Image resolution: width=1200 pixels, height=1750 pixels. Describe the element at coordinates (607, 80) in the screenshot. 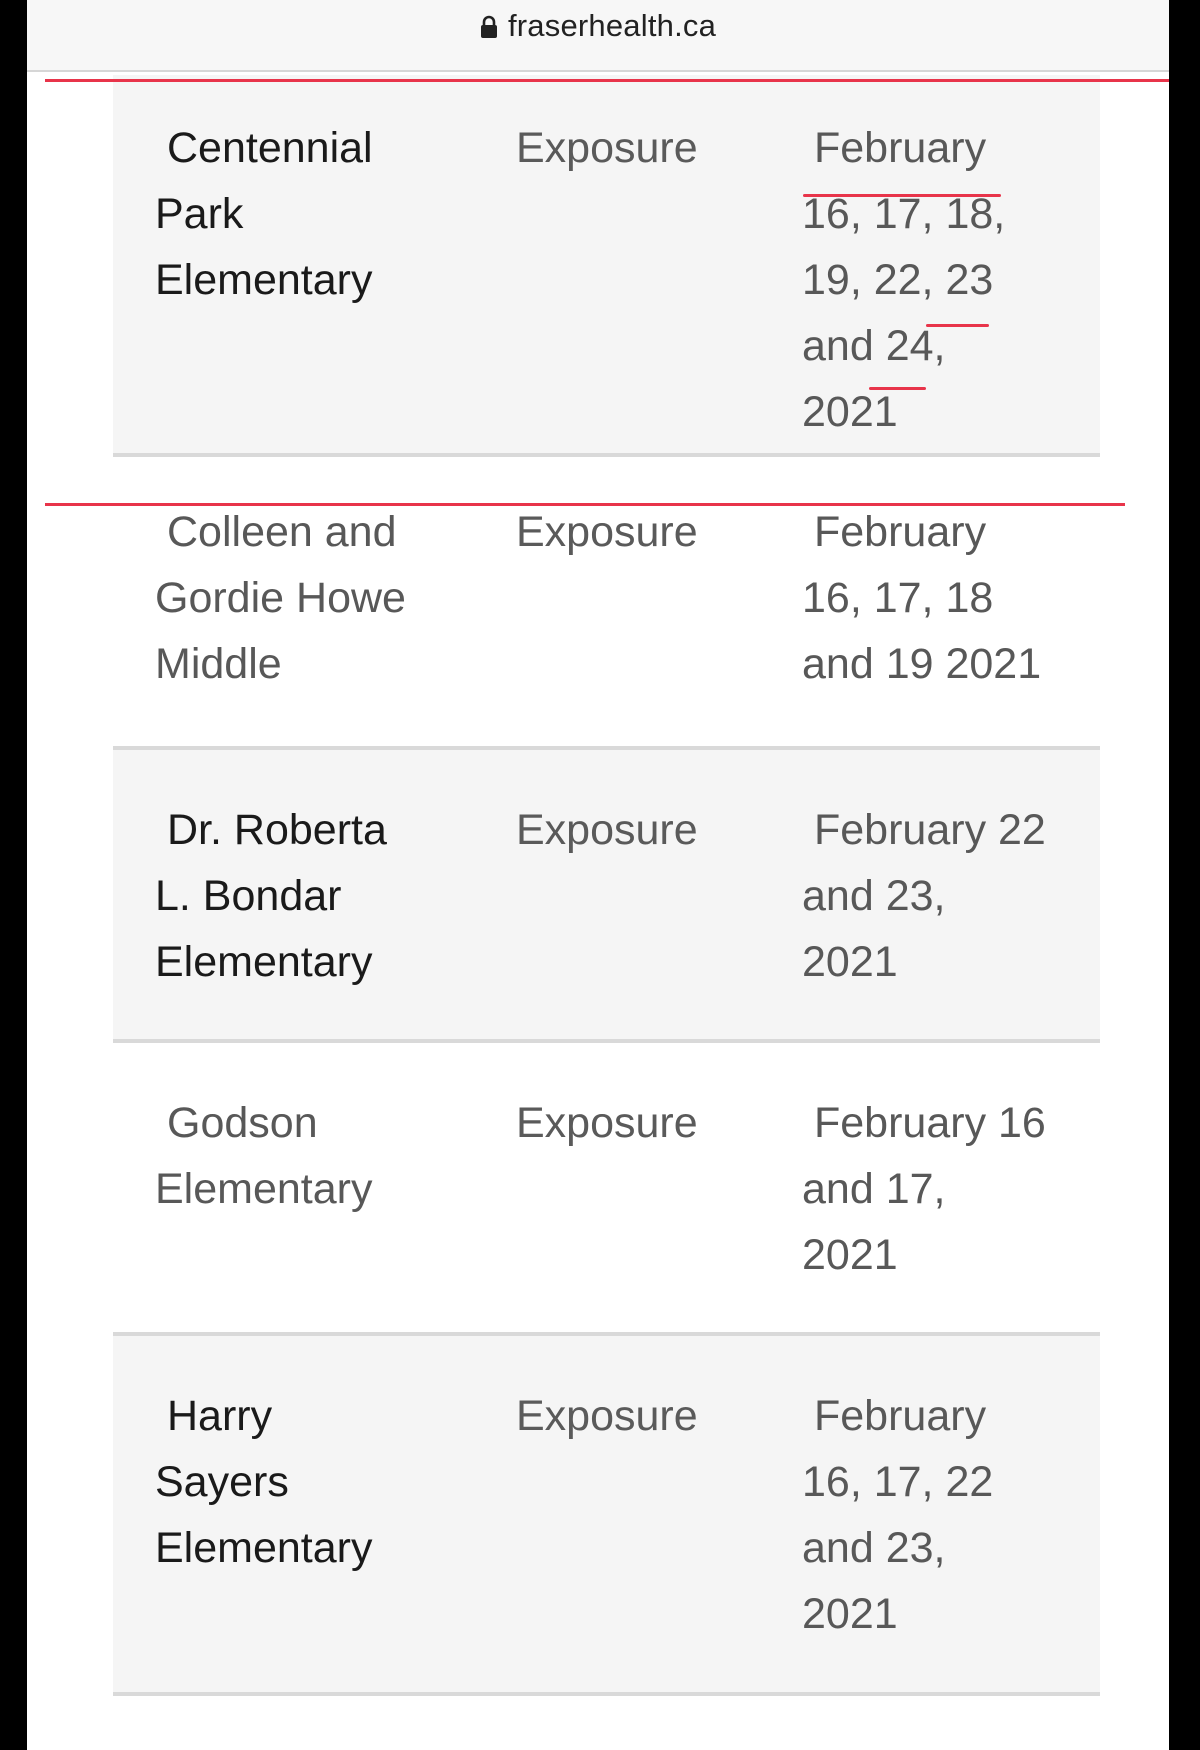

I see `highlight-line-top` at that location.